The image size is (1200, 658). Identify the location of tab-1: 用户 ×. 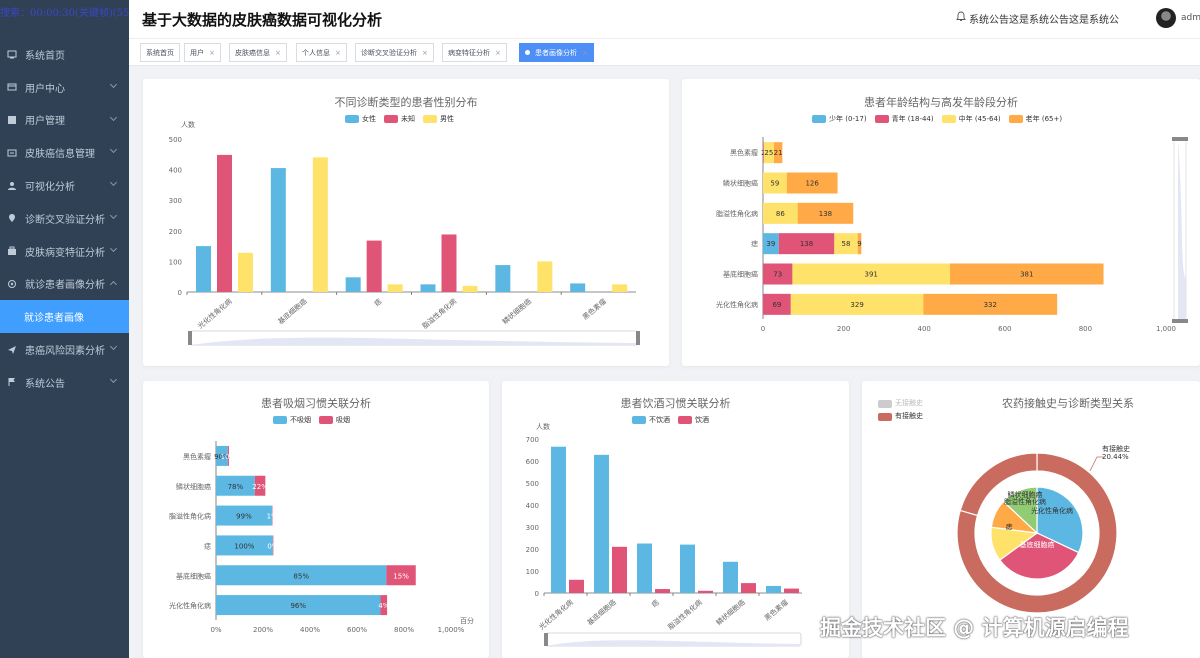
(202, 52).